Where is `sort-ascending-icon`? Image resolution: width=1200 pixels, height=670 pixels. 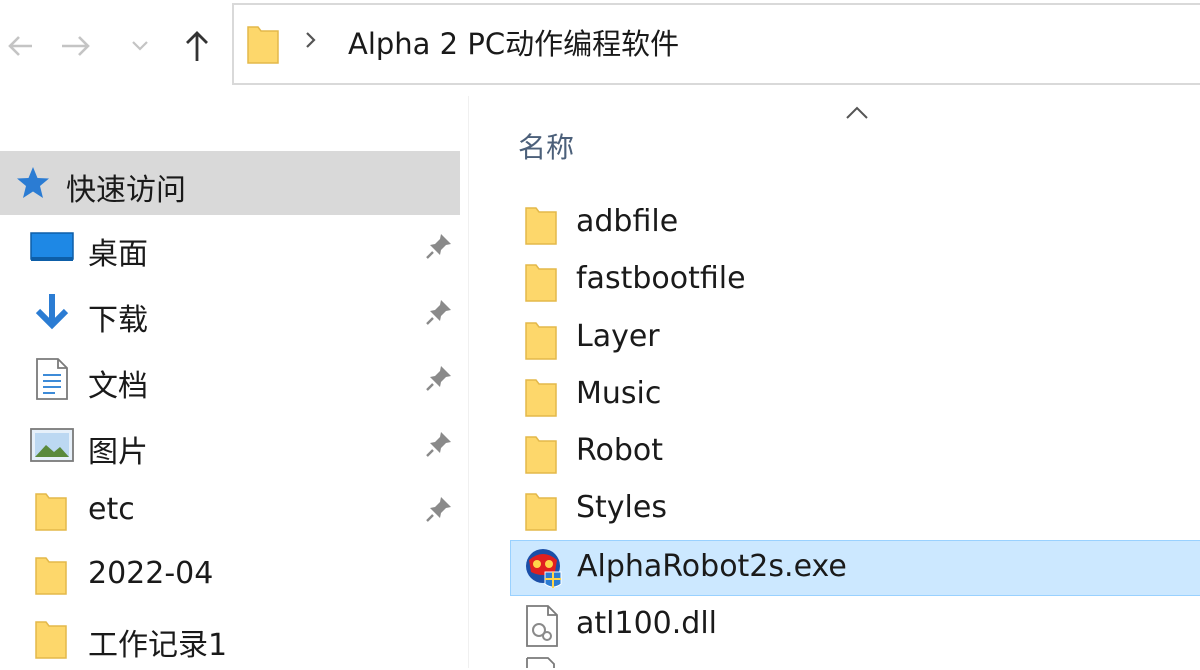
sort-ascending-icon is located at coordinates (857, 112).